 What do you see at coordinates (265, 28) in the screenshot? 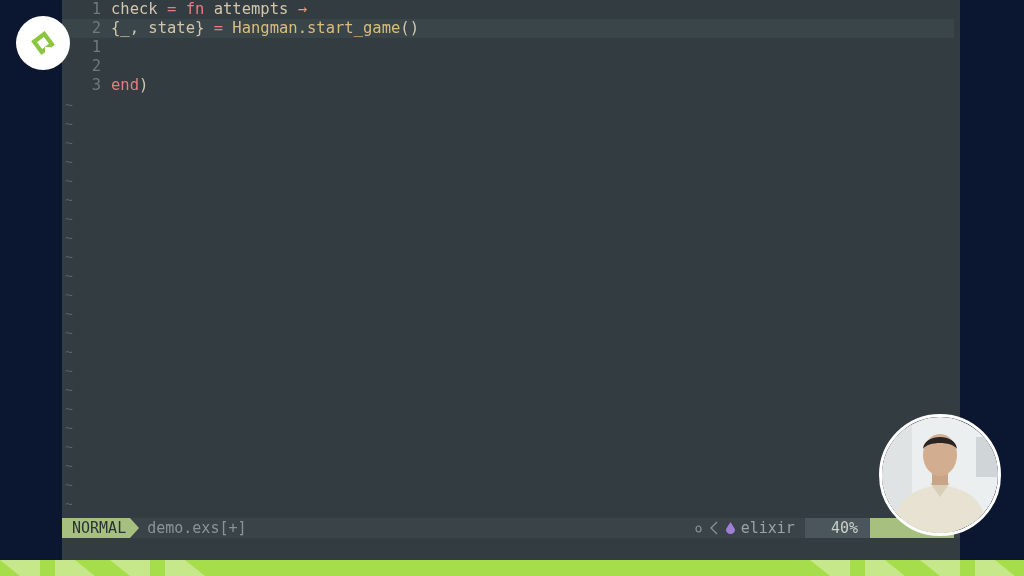
I see `code-line: {_, state} = Hangman.start_game()` at bounding box center [265, 28].